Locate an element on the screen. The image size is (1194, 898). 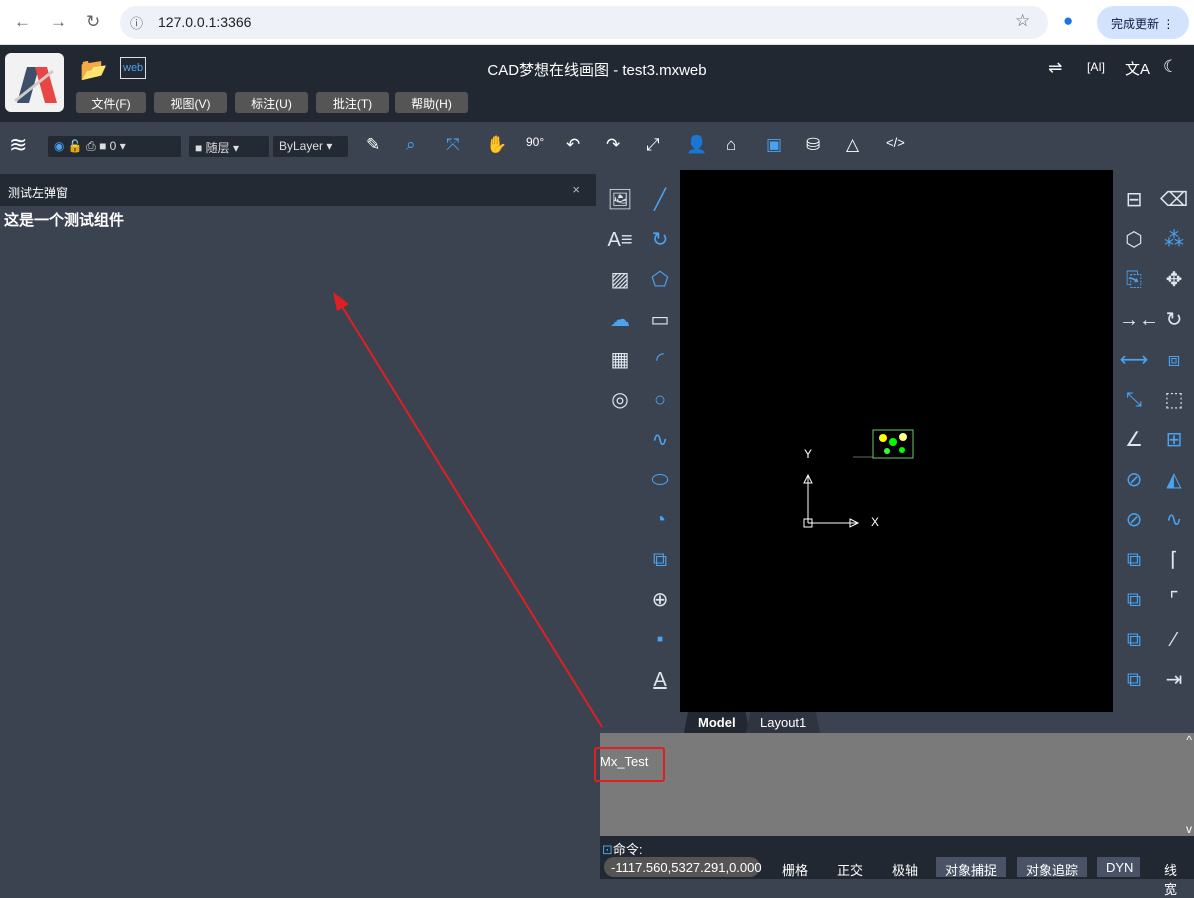
point-icon: ■ is located at coordinates (660, 640).